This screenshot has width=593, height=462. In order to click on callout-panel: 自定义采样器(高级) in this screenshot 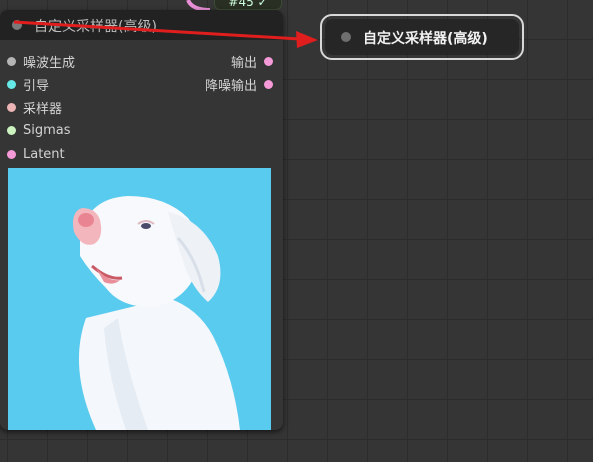, I will do `click(422, 37)`.